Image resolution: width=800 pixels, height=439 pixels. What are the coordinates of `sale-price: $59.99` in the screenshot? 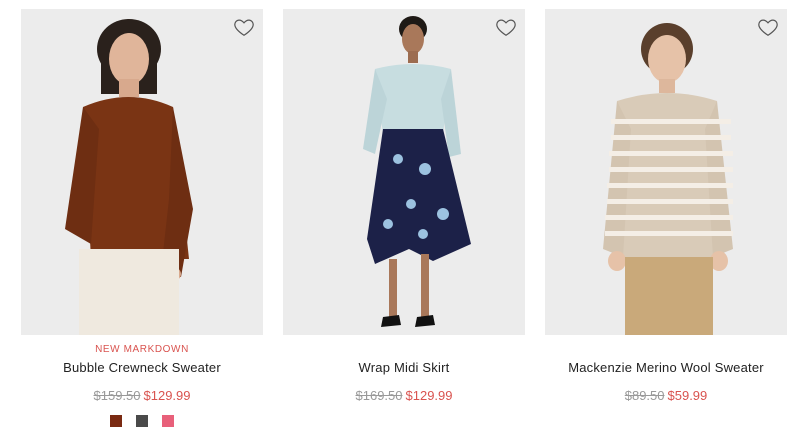 It's located at (687, 395).